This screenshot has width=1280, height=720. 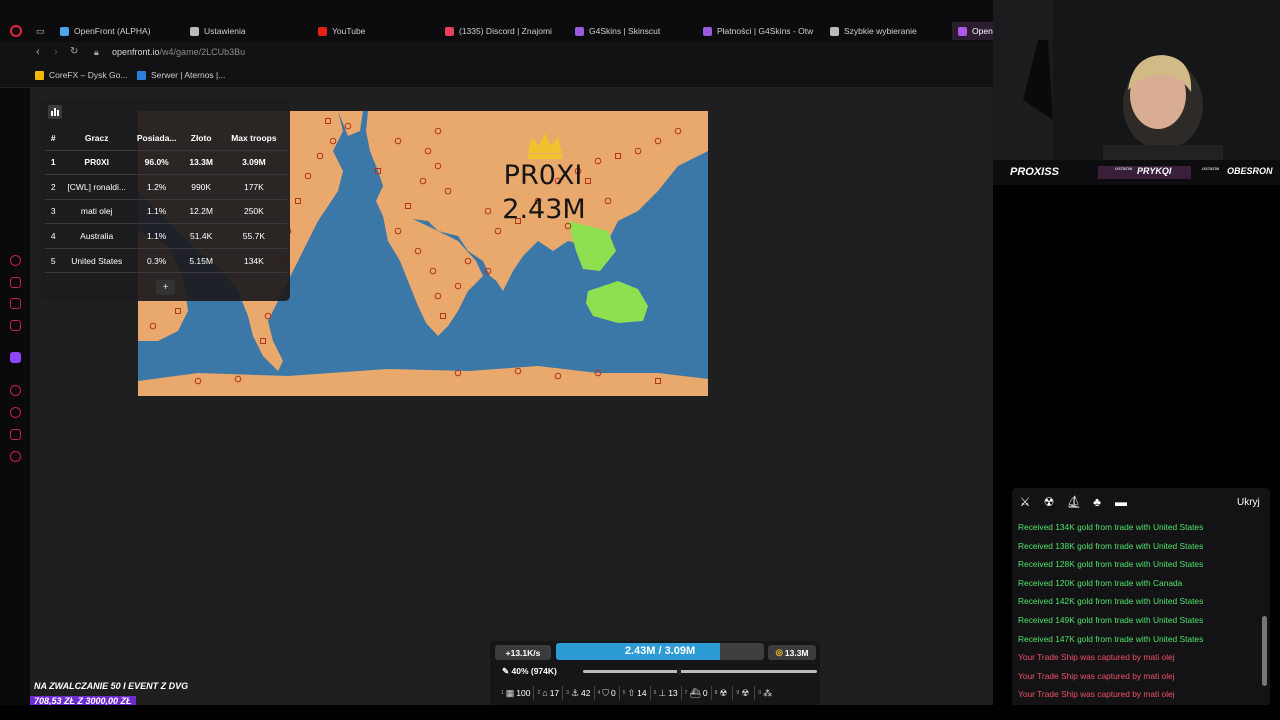 What do you see at coordinates (1248, 502) in the screenshot?
I see `hide-events-button: Ukryj` at bounding box center [1248, 502].